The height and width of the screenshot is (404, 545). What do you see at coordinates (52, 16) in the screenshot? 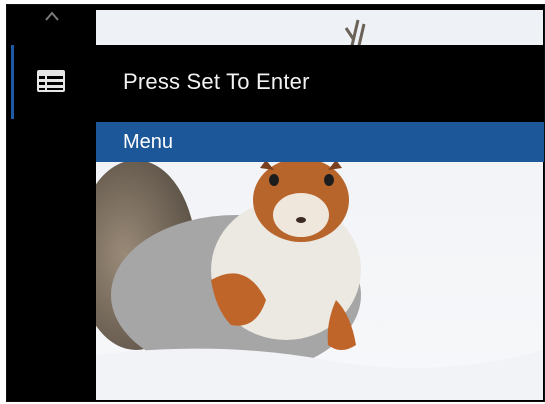
I see `chevron-up-icon` at bounding box center [52, 16].